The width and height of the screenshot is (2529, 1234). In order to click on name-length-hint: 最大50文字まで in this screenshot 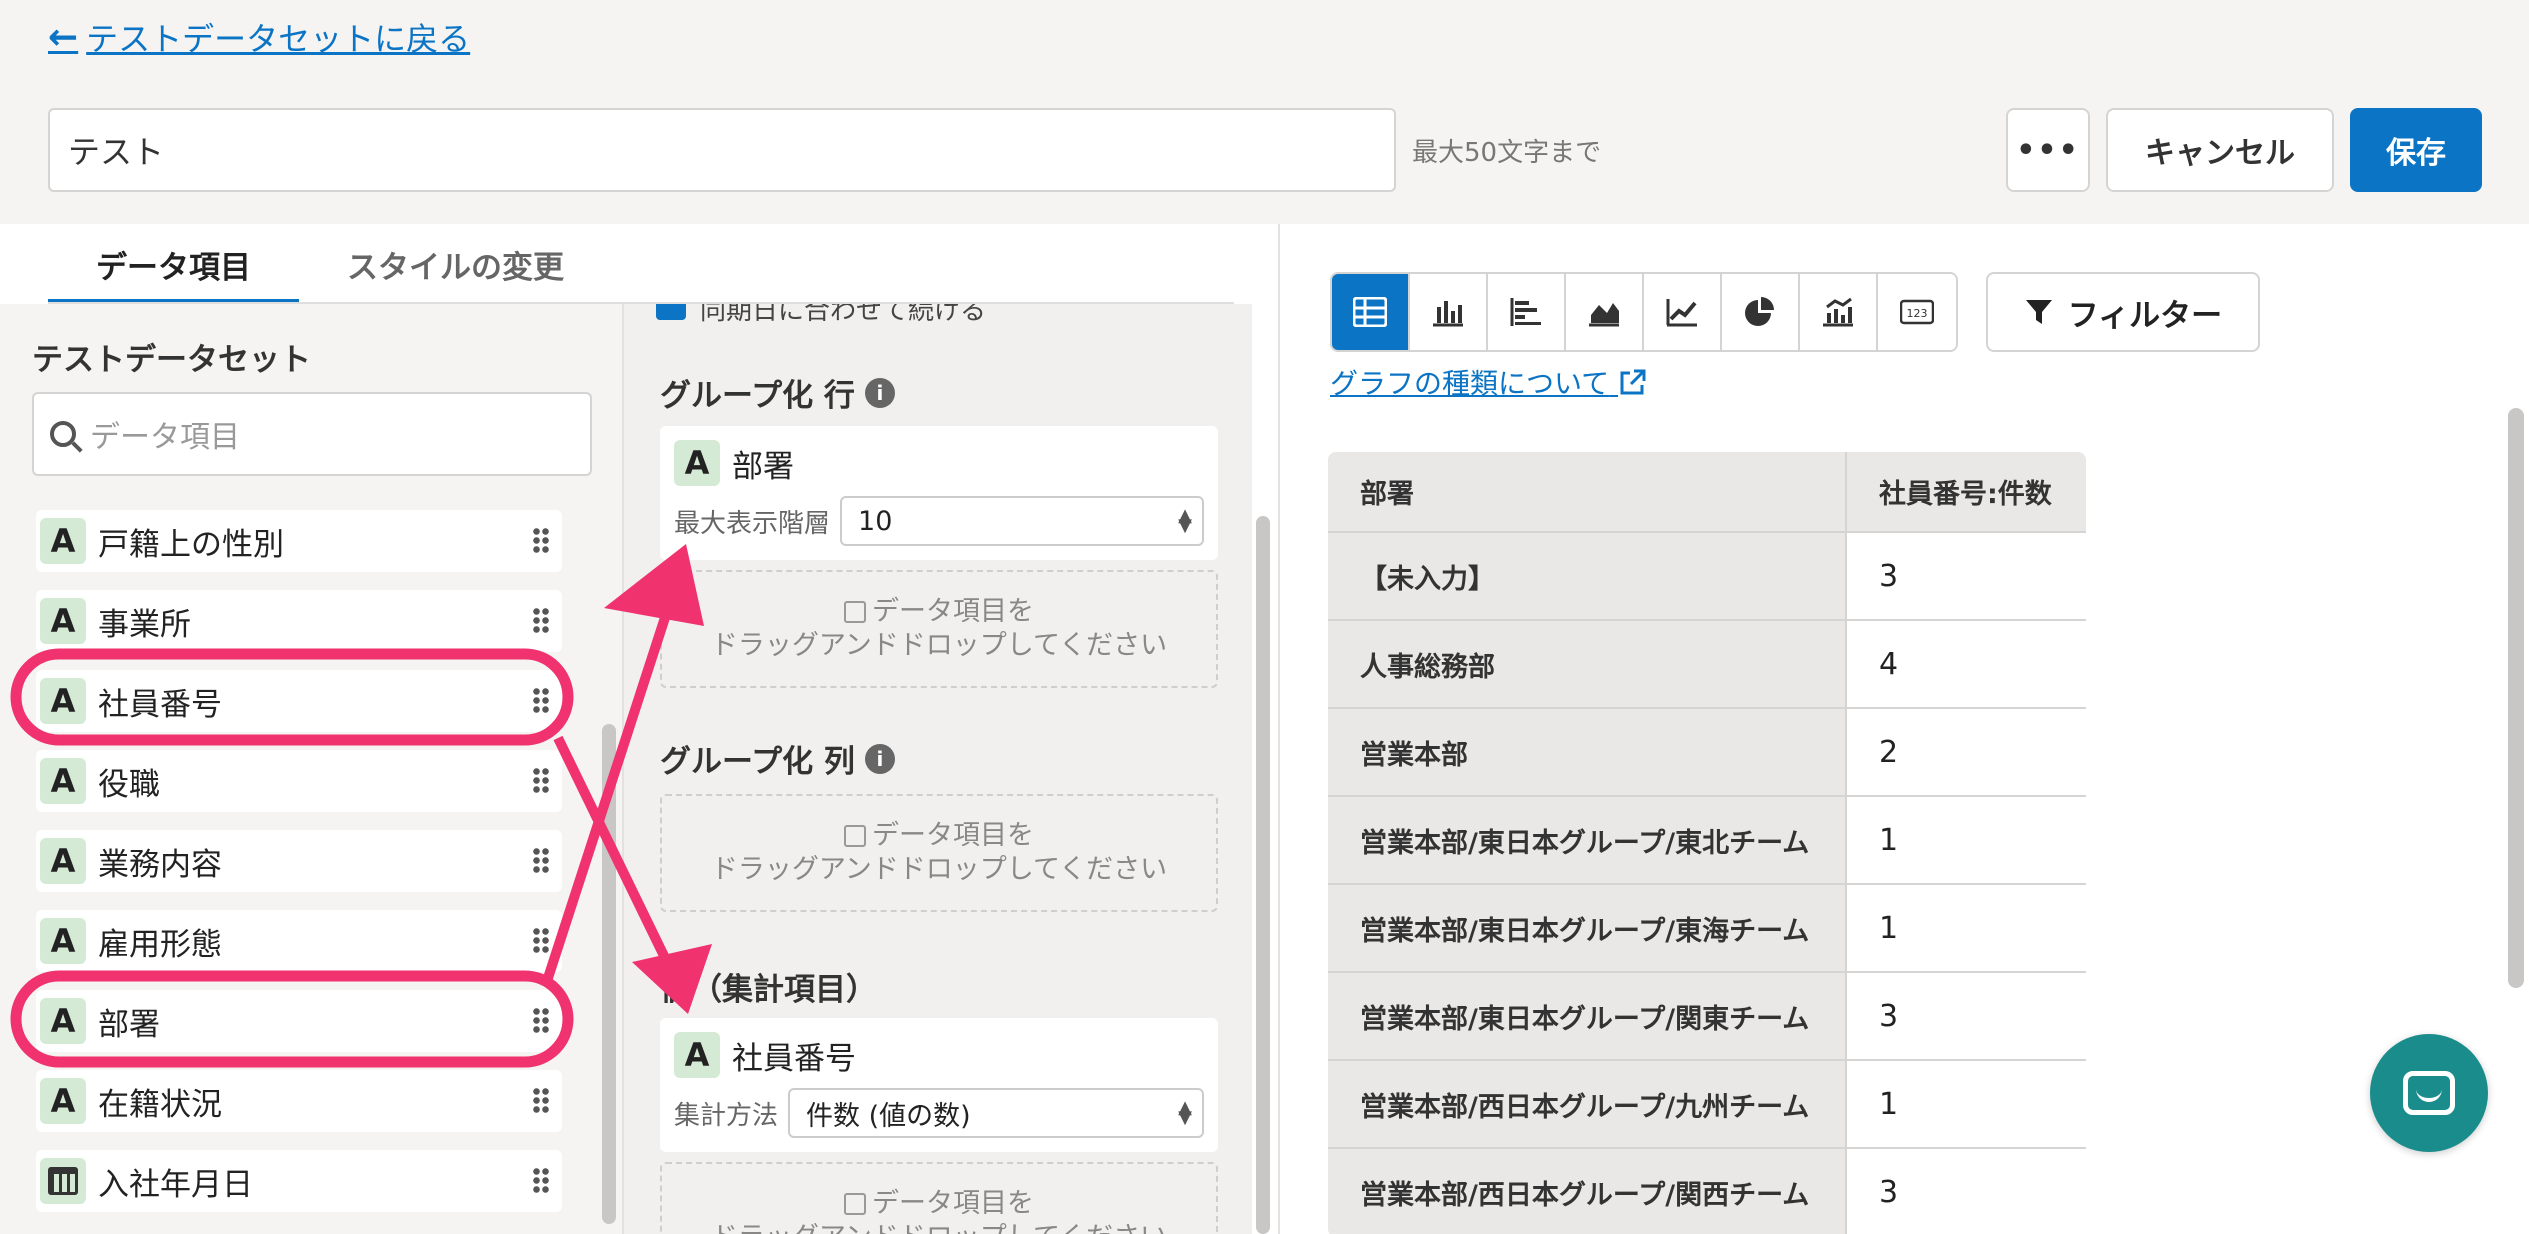, I will do `click(1507, 153)`.